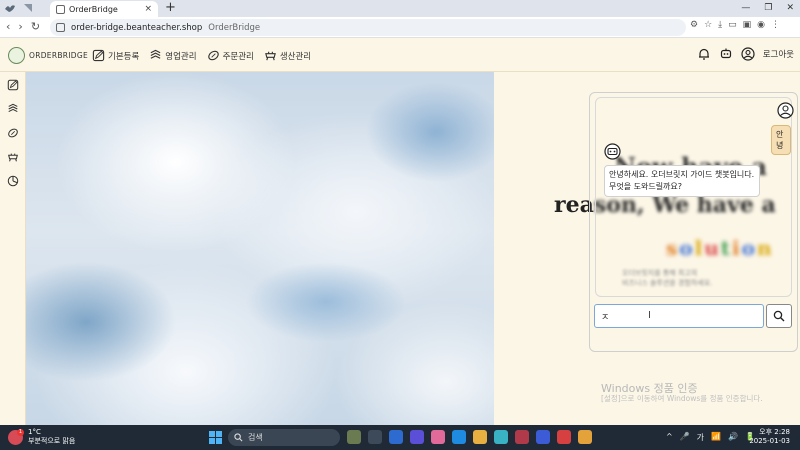 The height and width of the screenshot is (450, 800). Describe the element at coordinates (60, 27) in the screenshot. I see `site-info-icon` at that location.